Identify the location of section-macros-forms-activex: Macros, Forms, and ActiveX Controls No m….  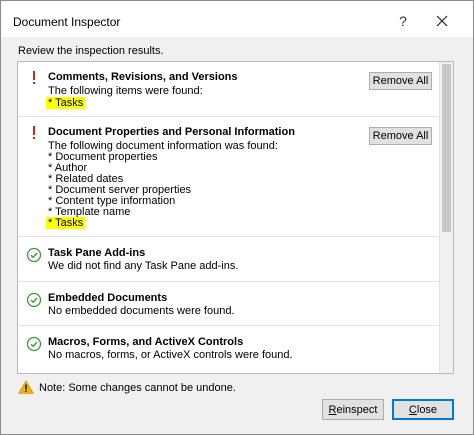
(229, 349).